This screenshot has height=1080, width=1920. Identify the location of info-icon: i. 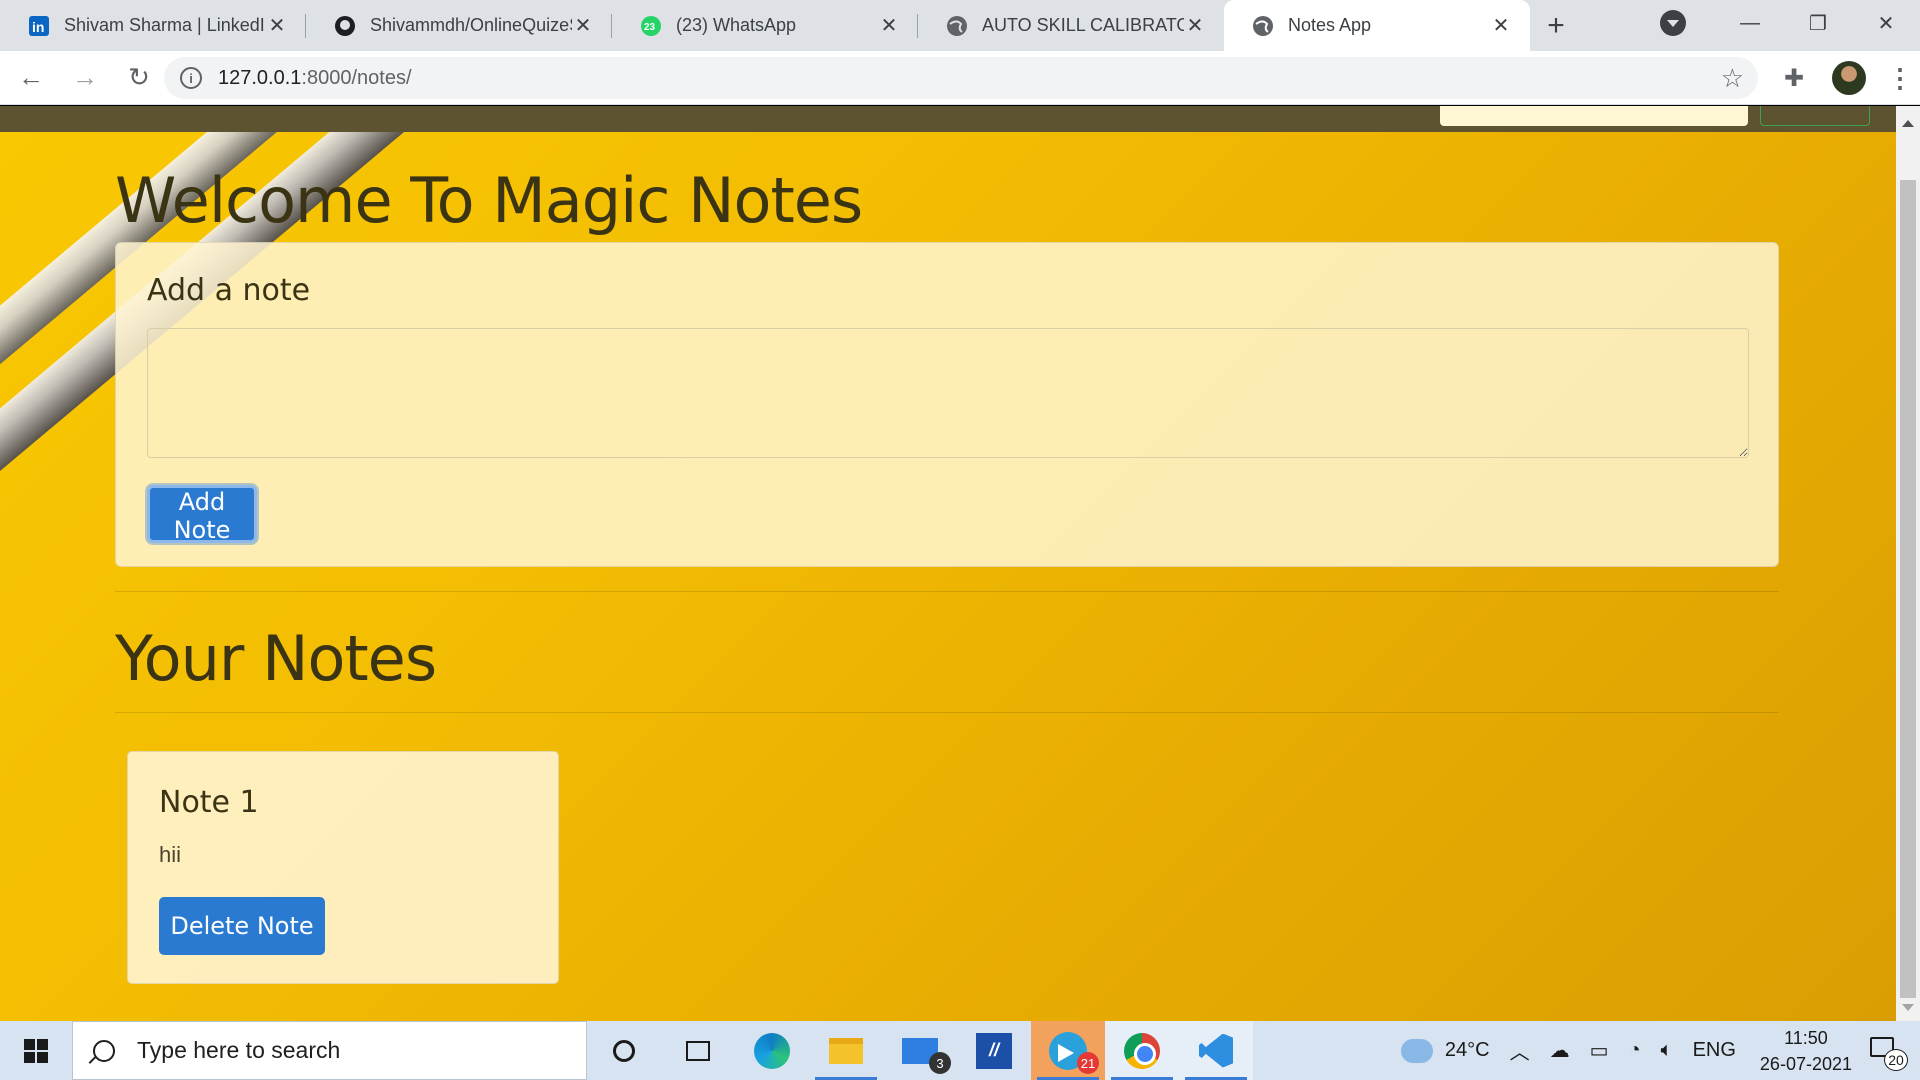
(191, 78).